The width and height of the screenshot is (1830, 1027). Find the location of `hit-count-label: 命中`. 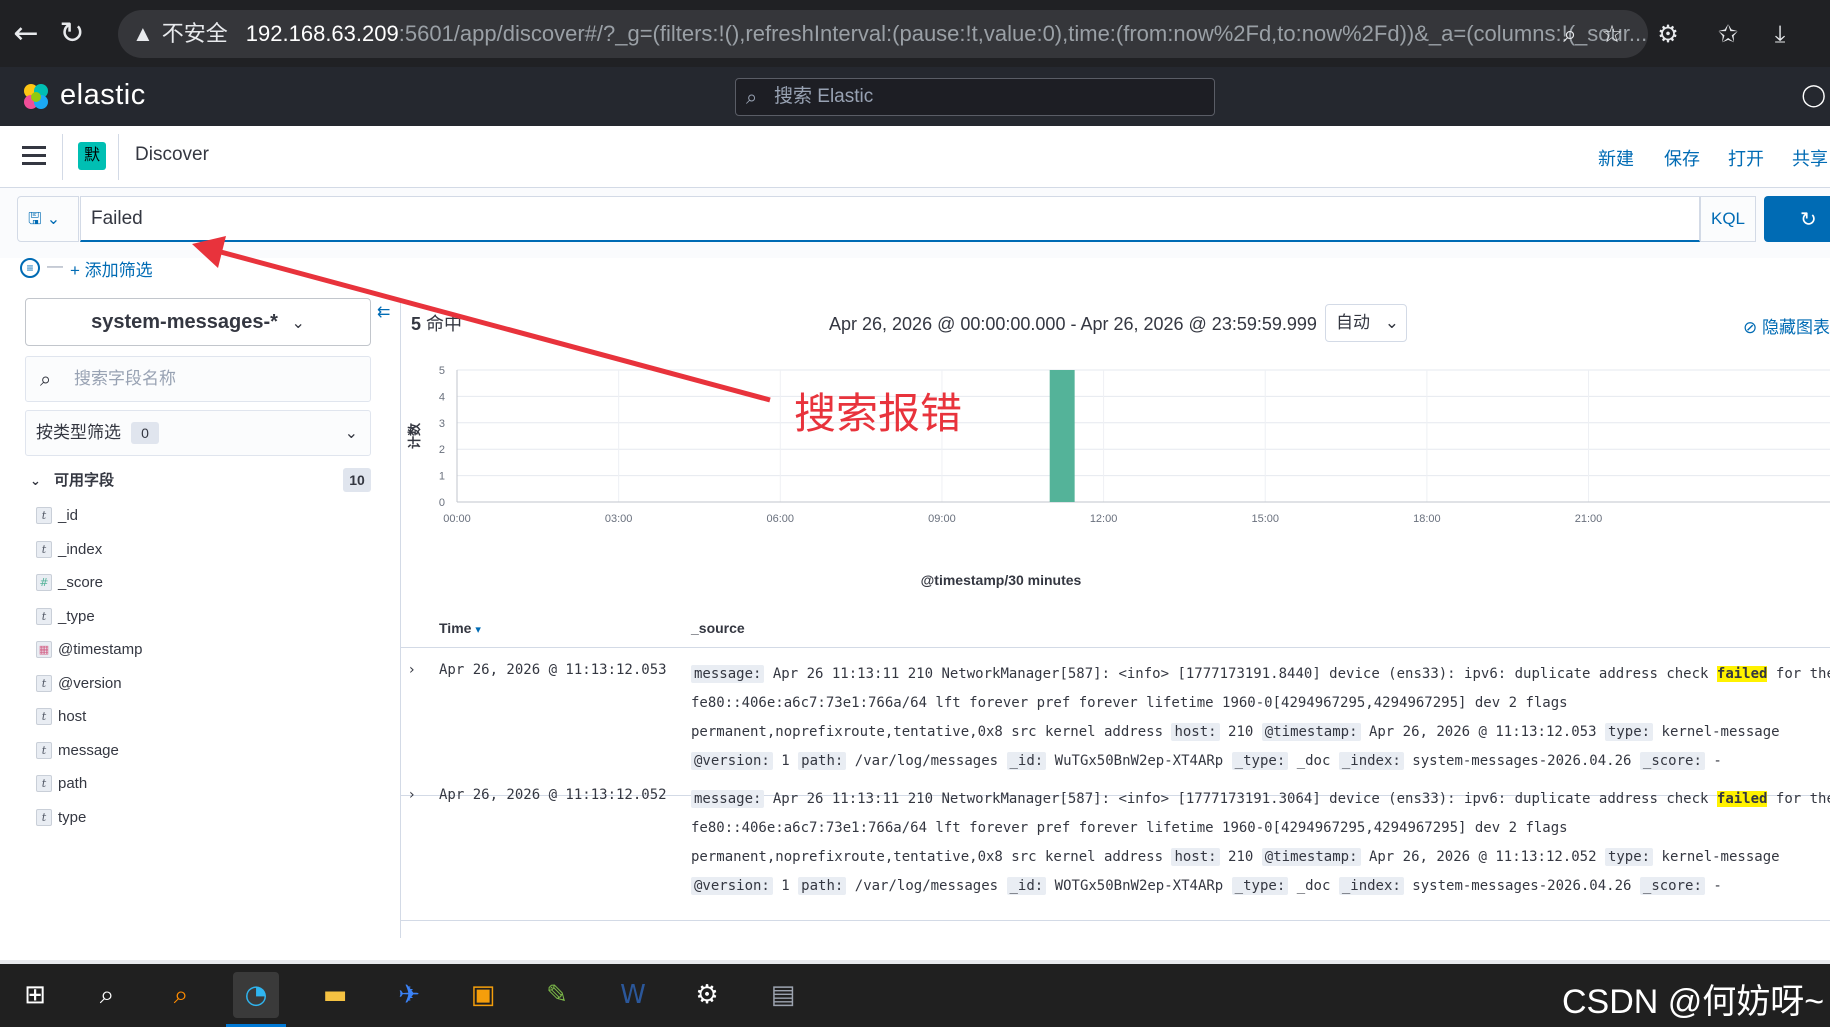

hit-count-label: 命中 is located at coordinates (444, 324).